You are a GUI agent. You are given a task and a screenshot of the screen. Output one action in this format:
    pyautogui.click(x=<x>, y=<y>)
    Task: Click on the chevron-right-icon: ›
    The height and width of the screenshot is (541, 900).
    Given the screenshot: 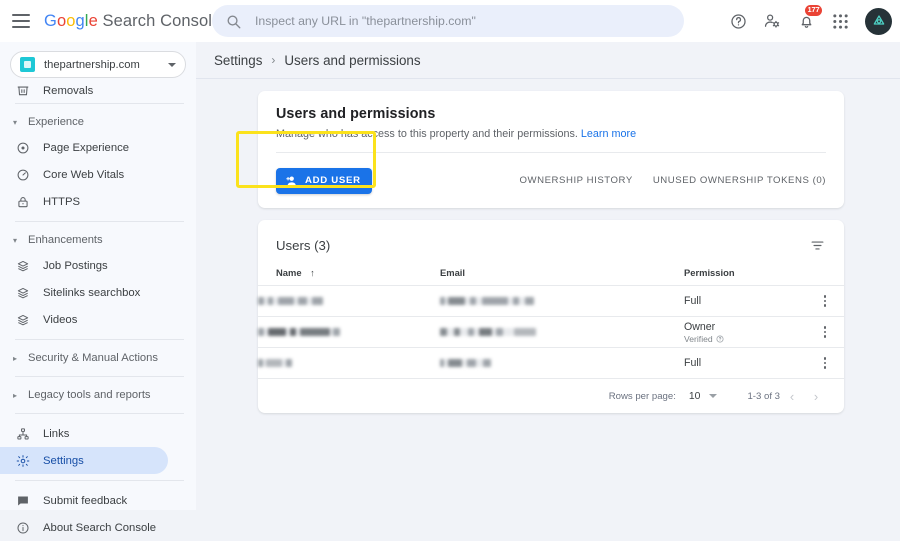 What is the action you would take?
    pyautogui.click(x=816, y=396)
    